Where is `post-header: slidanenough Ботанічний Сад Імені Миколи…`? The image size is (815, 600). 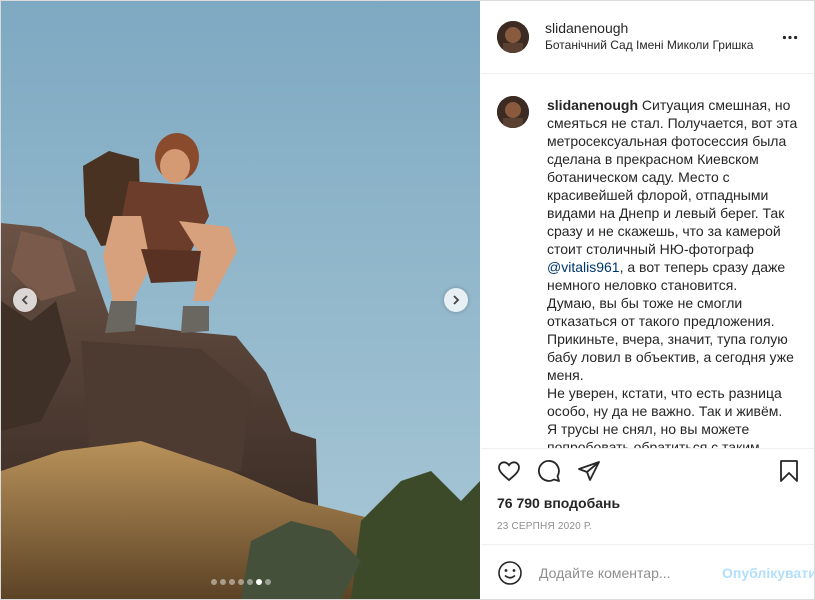 post-header: slidanenough Ботанічний Сад Імені Миколи… is located at coordinates (647, 37).